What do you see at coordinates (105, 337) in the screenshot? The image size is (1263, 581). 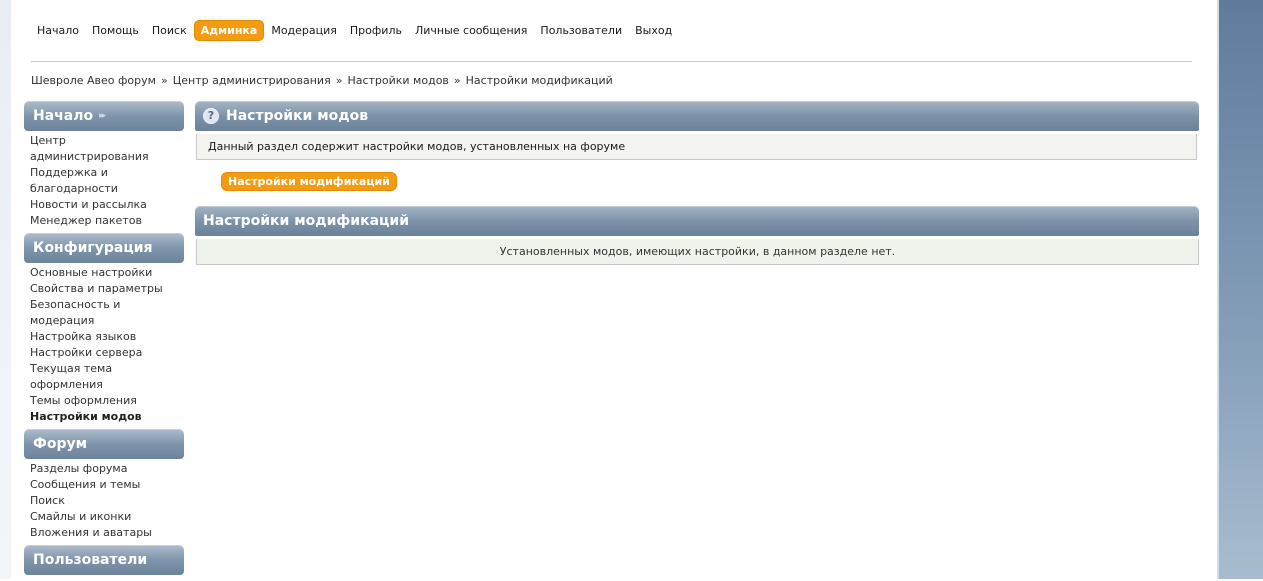 I see `sidebar-link: Настройка языков` at bounding box center [105, 337].